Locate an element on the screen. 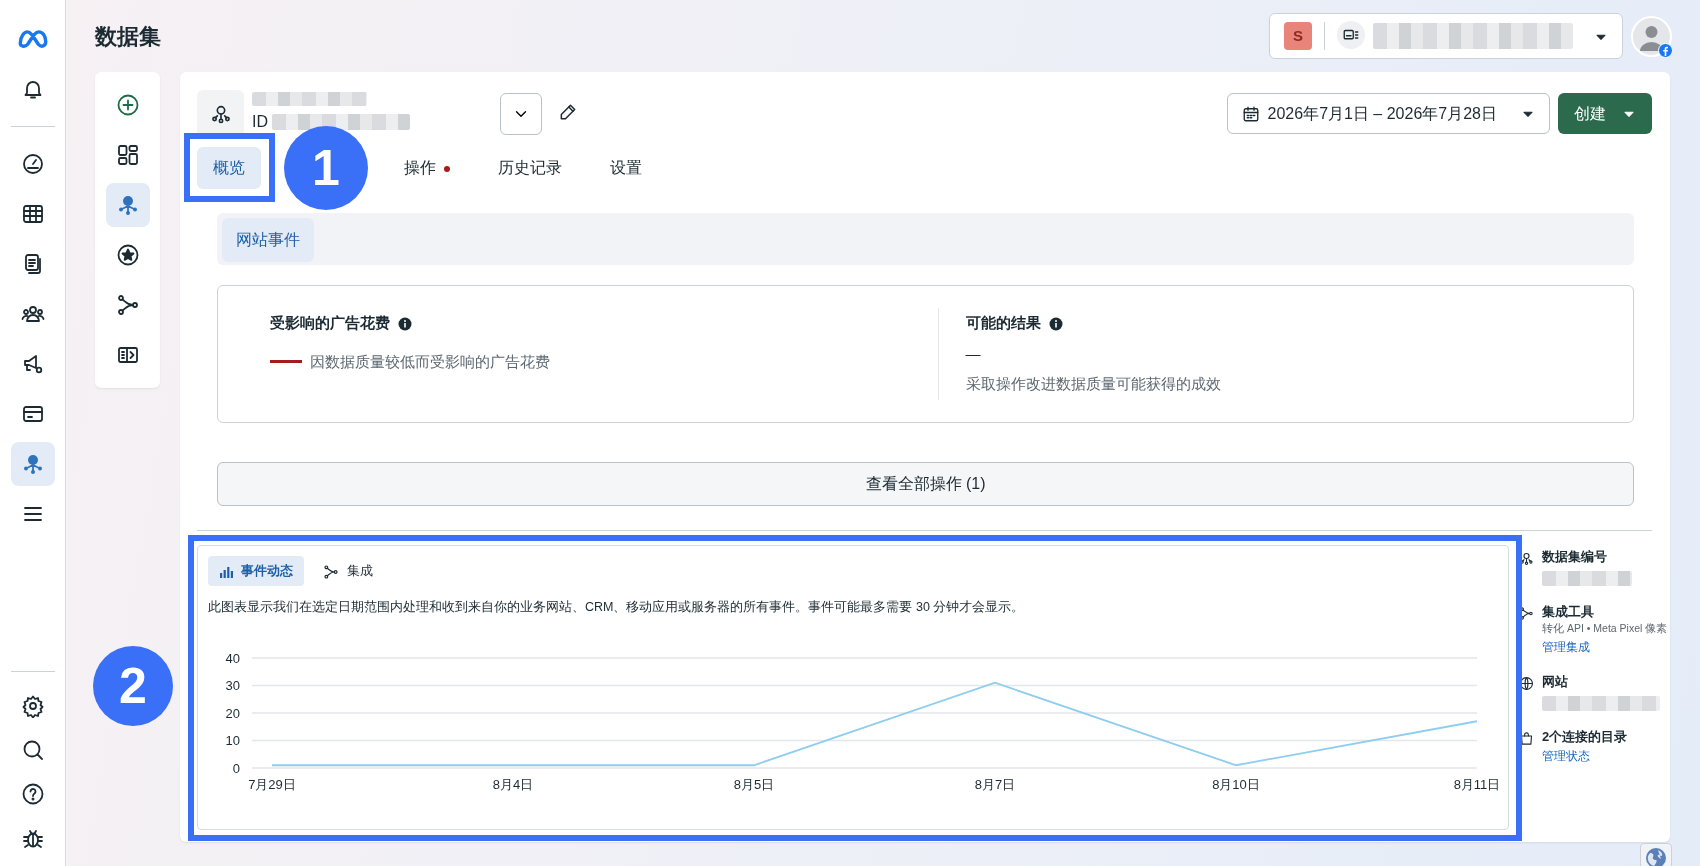 Image resolution: width=1700 pixels, height=866 pixels. metric-value: — is located at coordinates (973, 353).